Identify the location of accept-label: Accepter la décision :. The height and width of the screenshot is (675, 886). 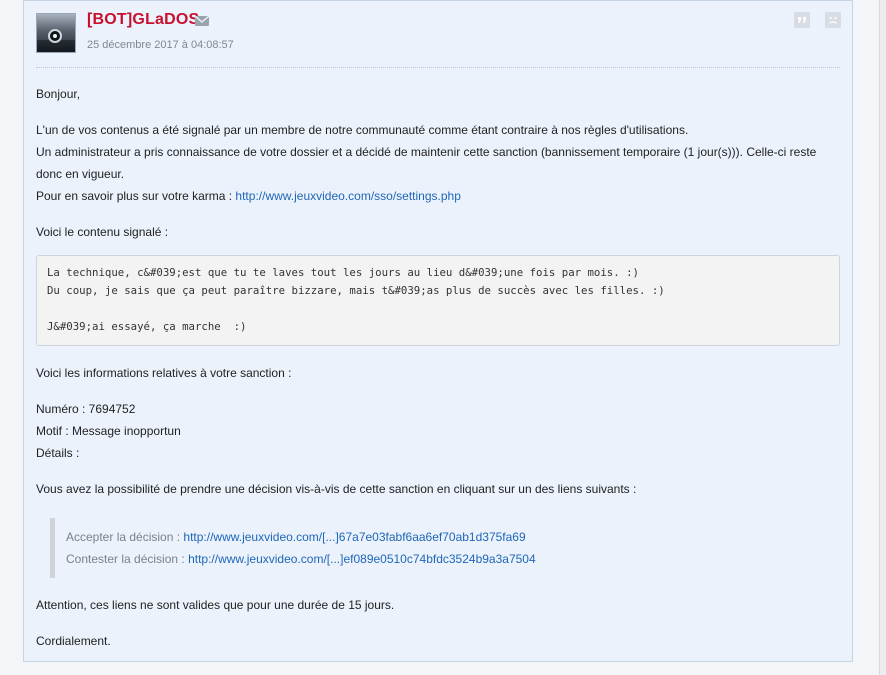
(125, 537).